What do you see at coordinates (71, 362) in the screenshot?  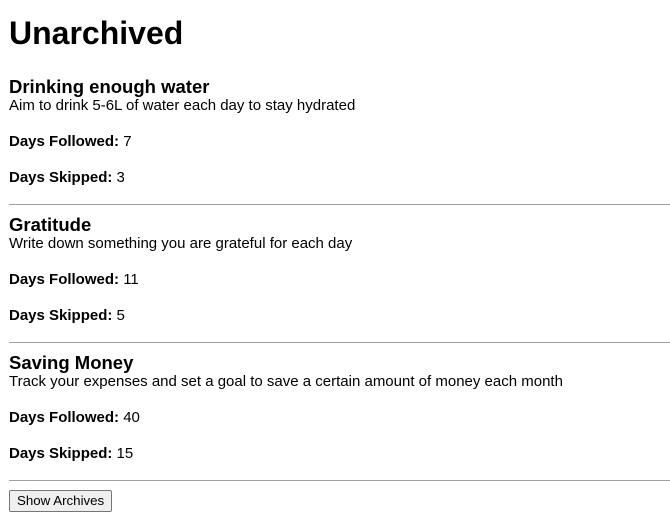 I see `habit-title: Saving Money` at bounding box center [71, 362].